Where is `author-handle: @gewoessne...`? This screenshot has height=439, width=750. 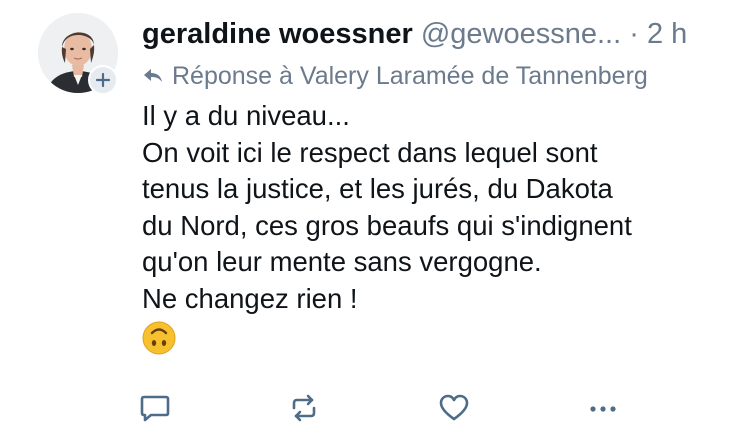 author-handle: @gewoessne... is located at coordinates (521, 34).